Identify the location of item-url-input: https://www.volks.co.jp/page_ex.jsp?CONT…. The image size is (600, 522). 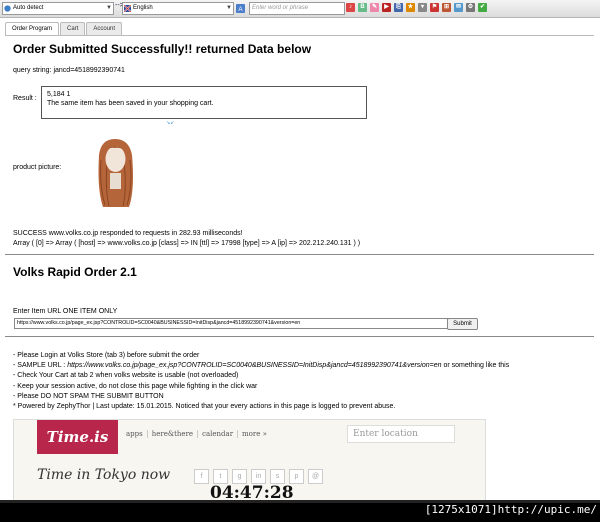
(231, 323).